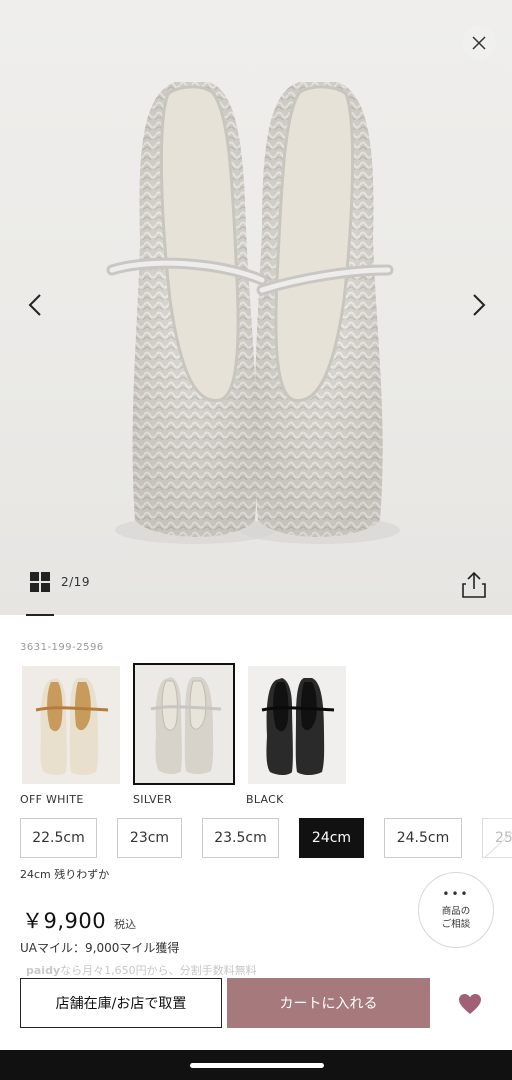 This screenshot has width=512, height=1080. What do you see at coordinates (456, 894) in the screenshot?
I see `more-dots-icon: •••` at bounding box center [456, 894].